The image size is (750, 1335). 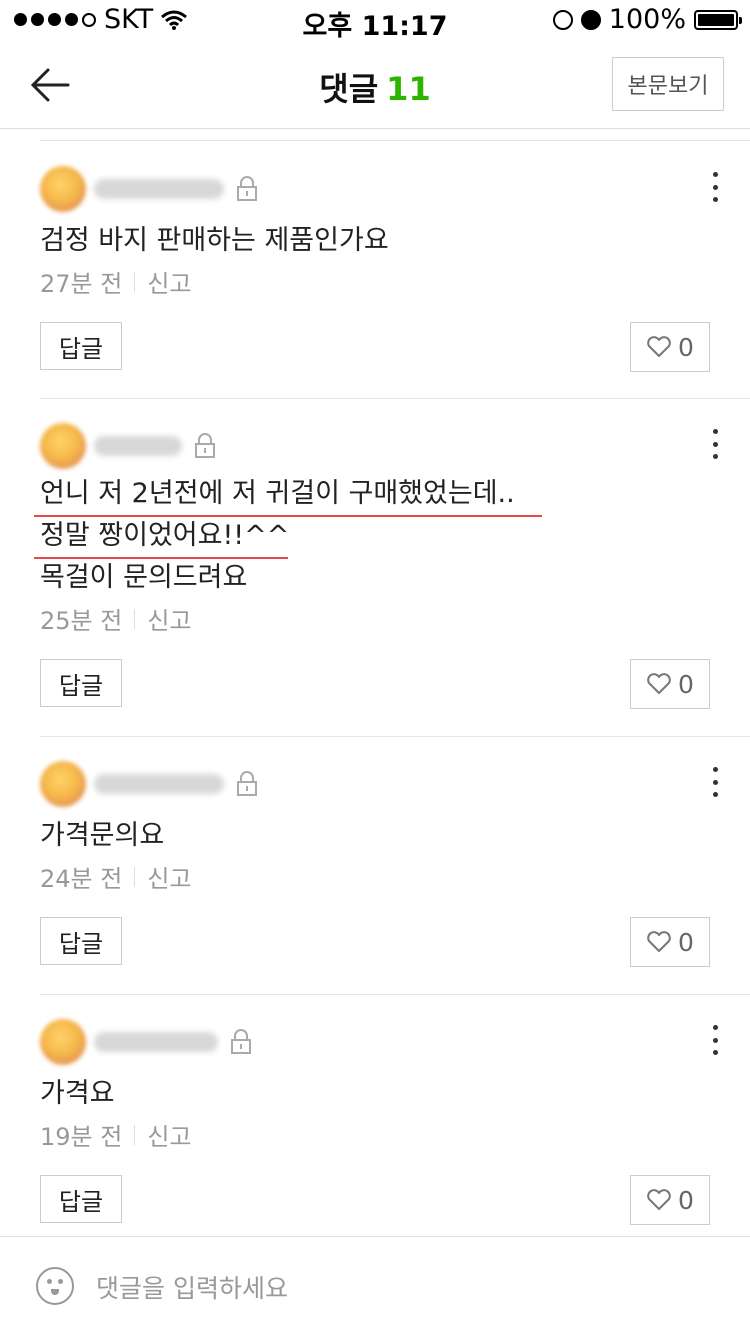 I want to click on header: 댓글 11 본문보기, so click(x=375, y=84).